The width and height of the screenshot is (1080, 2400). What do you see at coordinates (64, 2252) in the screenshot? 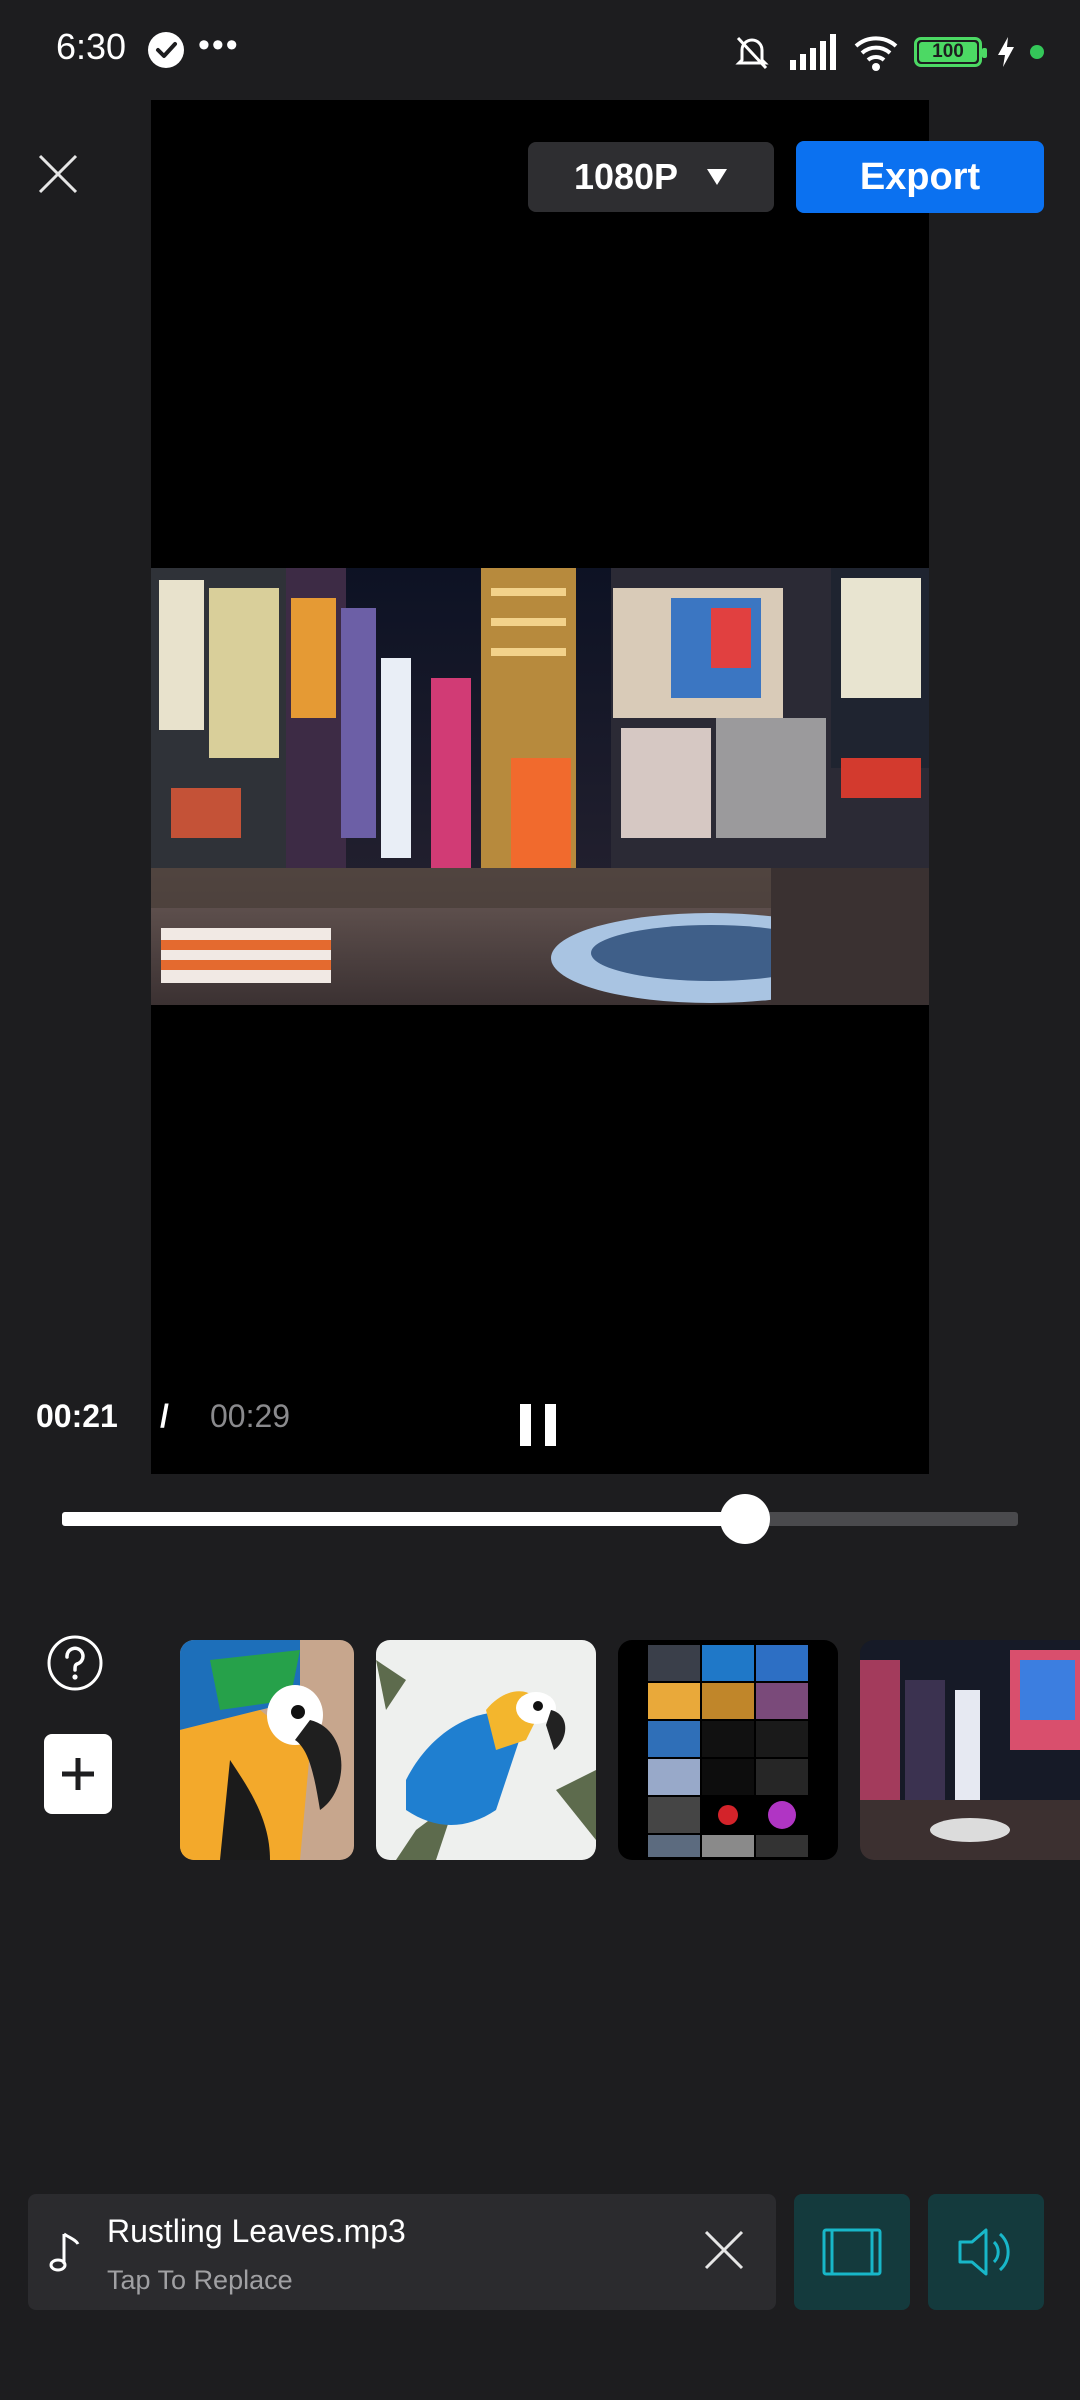
I see `music-note-icon` at bounding box center [64, 2252].